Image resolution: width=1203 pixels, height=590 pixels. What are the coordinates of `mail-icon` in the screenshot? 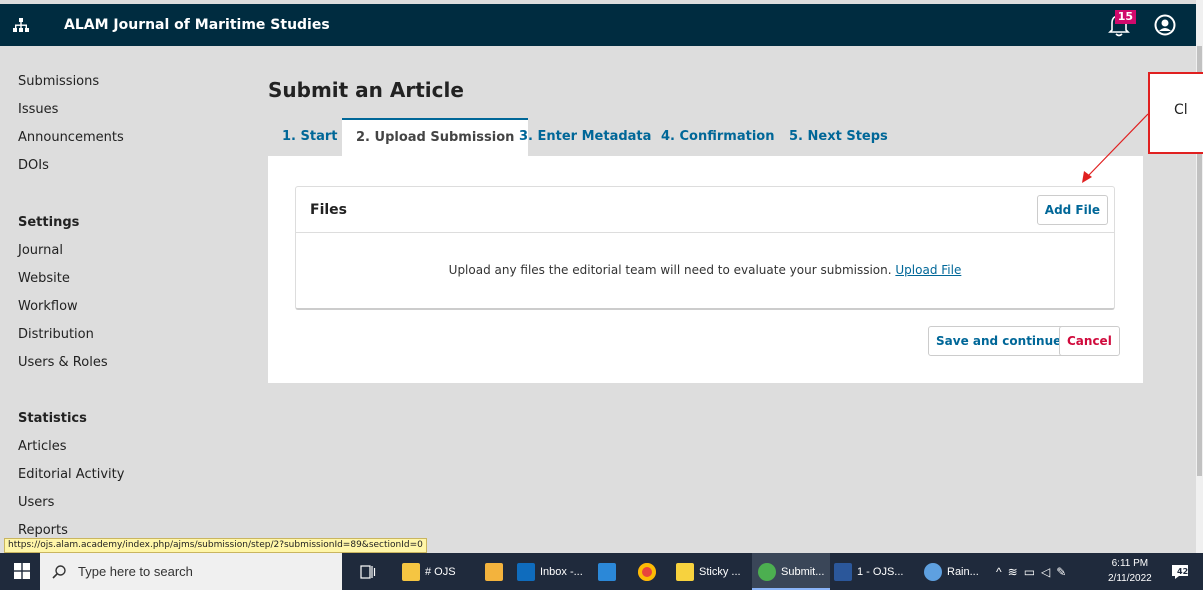 It's located at (609, 571).